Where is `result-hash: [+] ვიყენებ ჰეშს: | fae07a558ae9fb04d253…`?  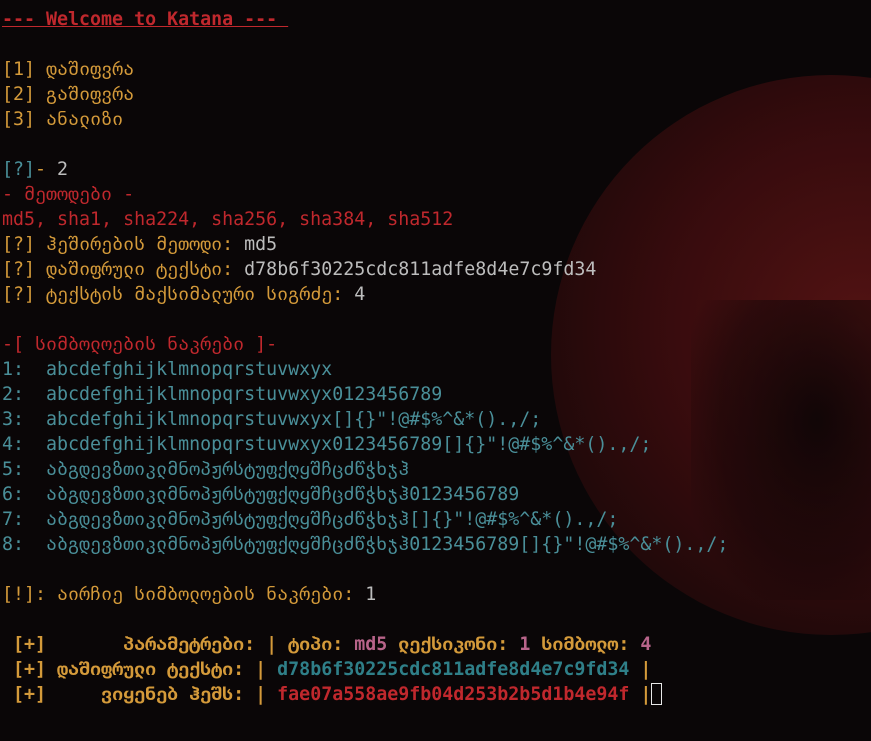 result-hash: [+] ვიყენებ ჰეშს: | fae07a558ae9fb04d253… is located at coordinates (365, 694).